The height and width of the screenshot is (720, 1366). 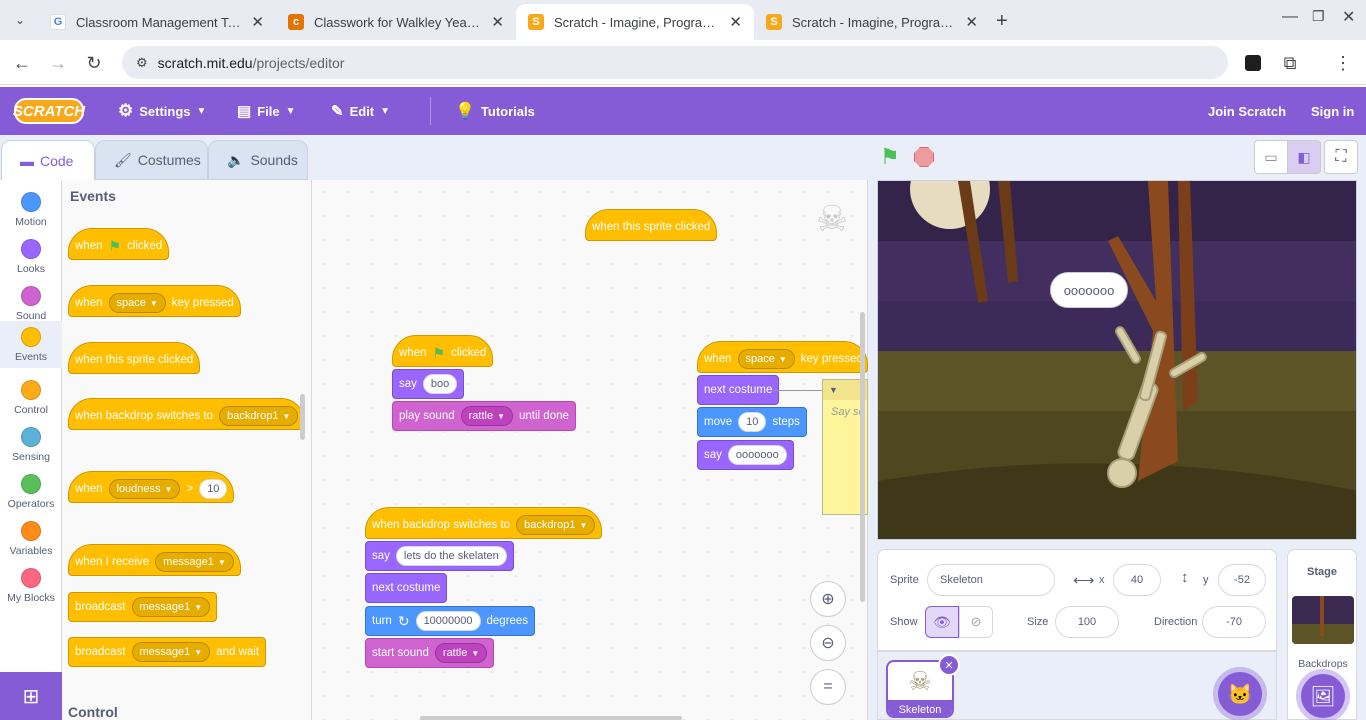 I want to click on zoom-out-button: ⊖, so click(x=828, y=643).